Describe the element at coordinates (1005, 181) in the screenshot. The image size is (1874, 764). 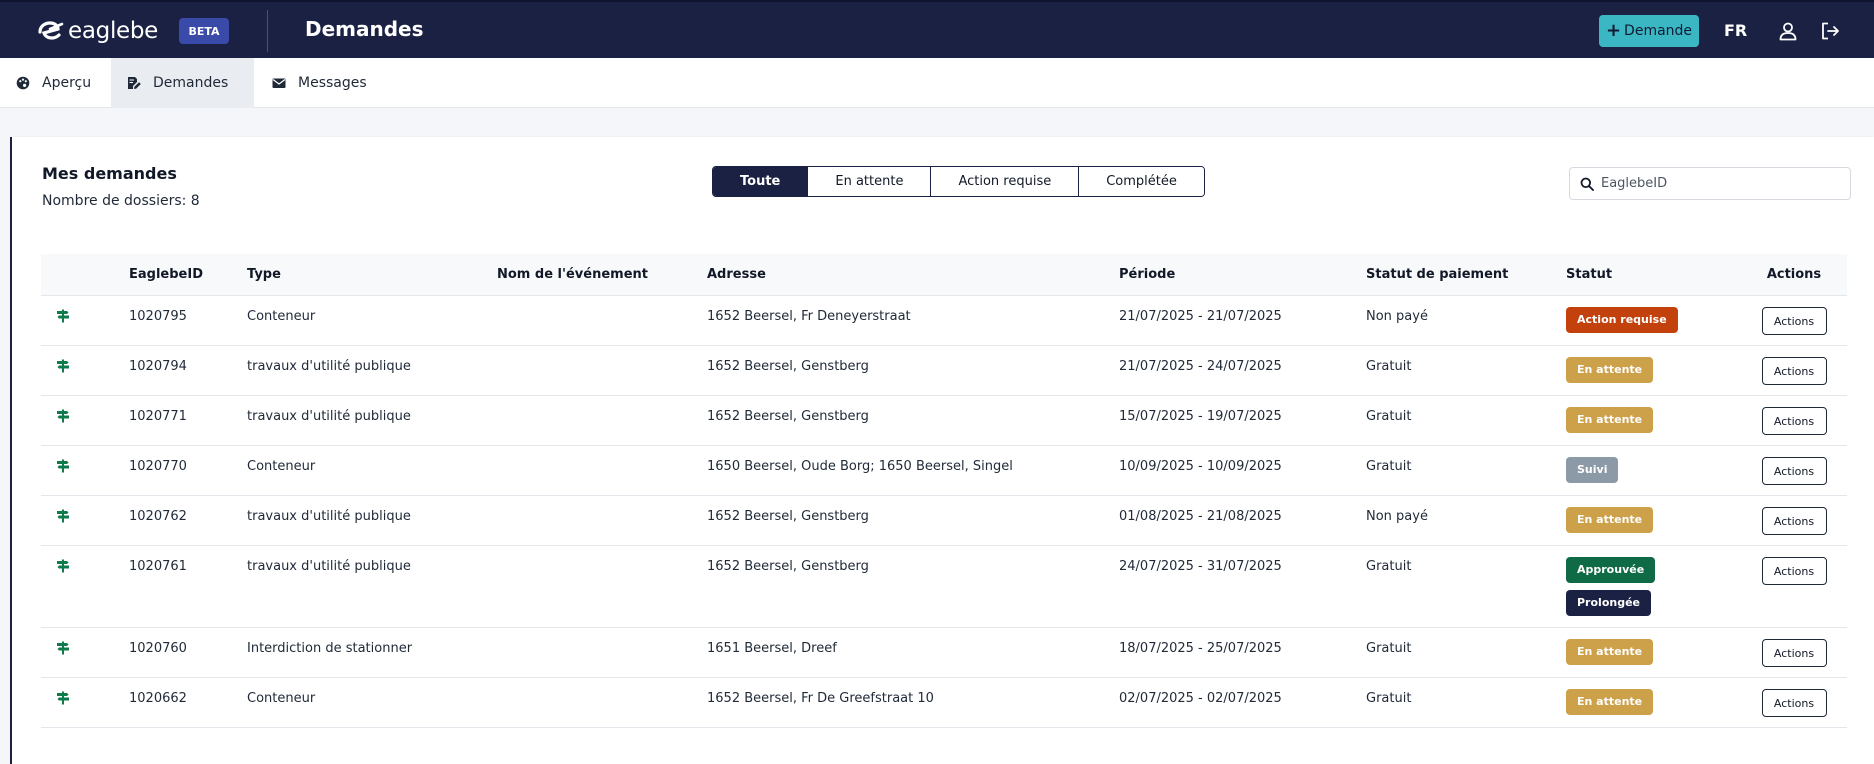
I see `filter-action-required: Action requise` at that location.